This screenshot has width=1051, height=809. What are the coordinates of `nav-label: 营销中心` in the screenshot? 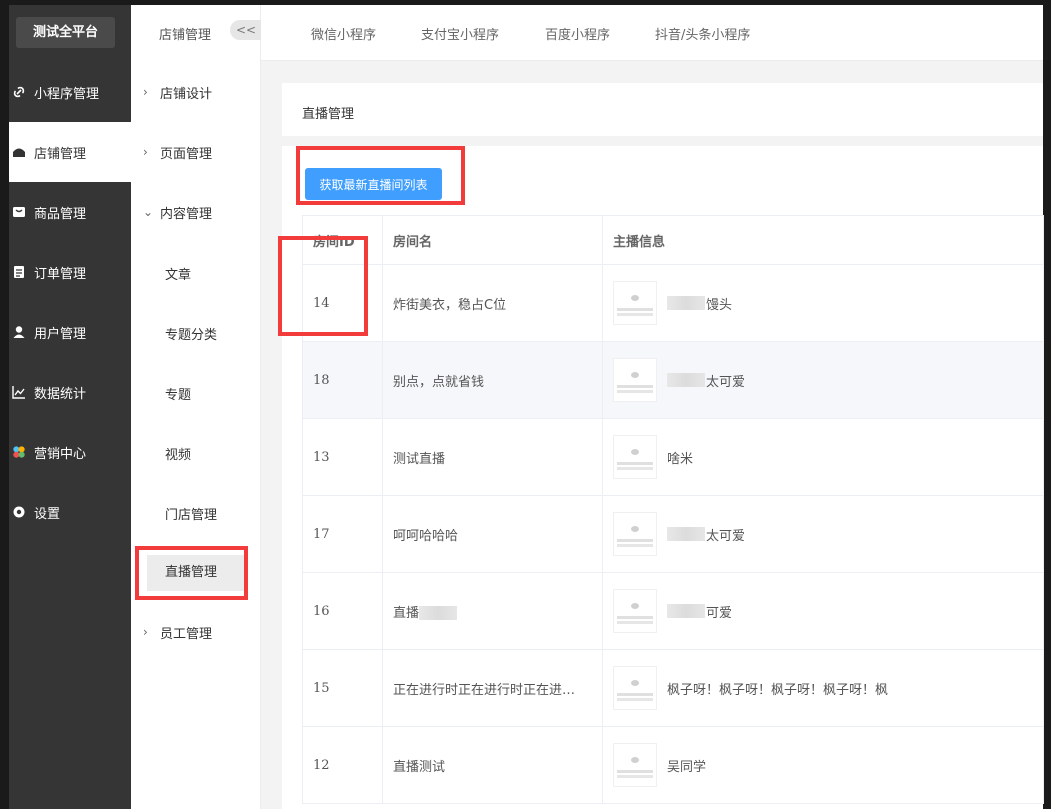 It's located at (60, 454).